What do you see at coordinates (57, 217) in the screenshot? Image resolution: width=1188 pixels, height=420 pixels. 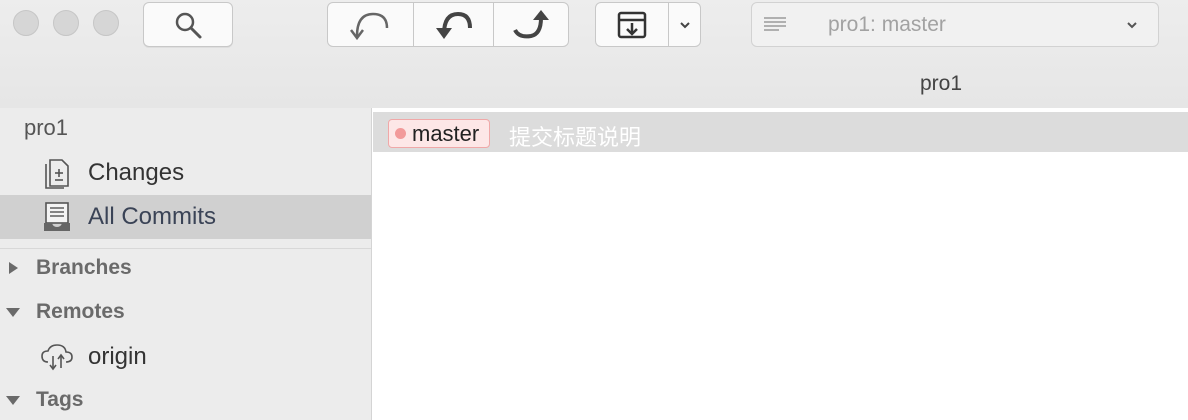 I see `commits-stack-icon` at bounding box center [57, 217].